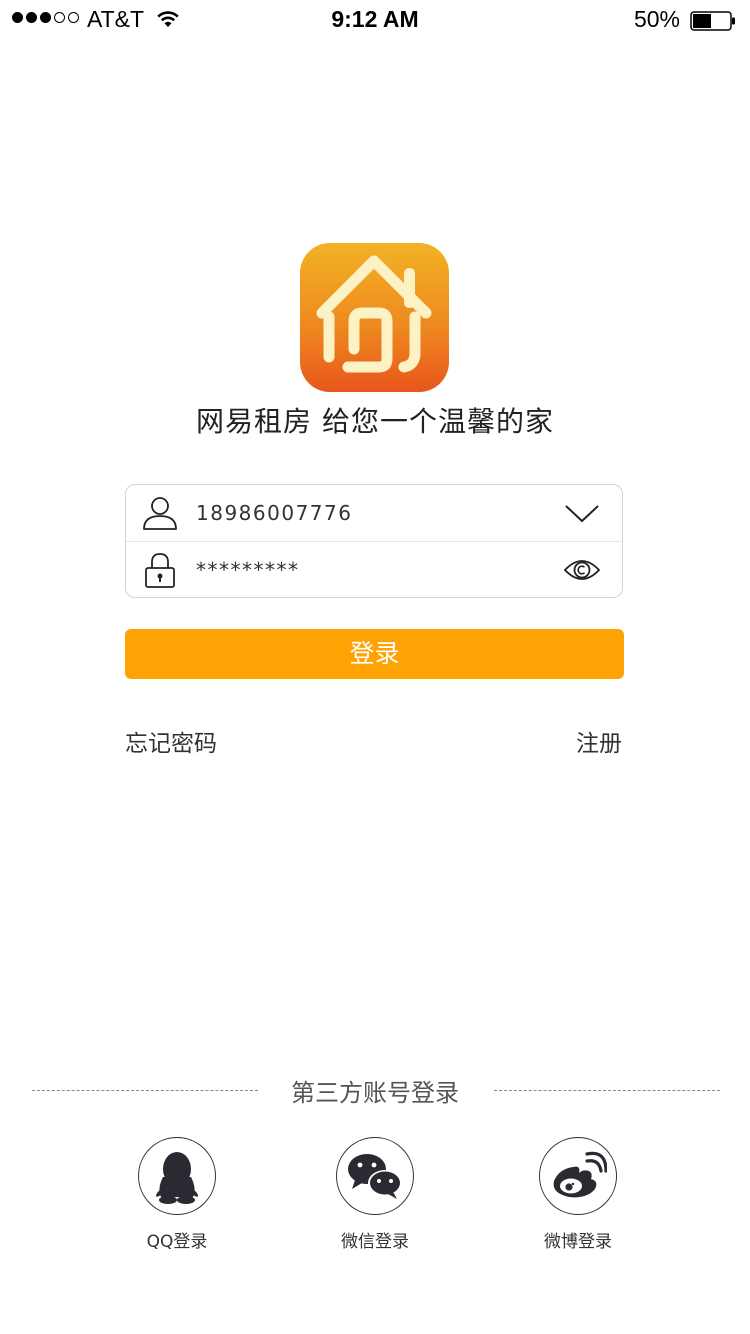 This screenshot has width=750, height=1334. What do you see at coordinates (578, 1176) in the screenshot?
I see `weibo-icon` at bounding box center [578, 1176].